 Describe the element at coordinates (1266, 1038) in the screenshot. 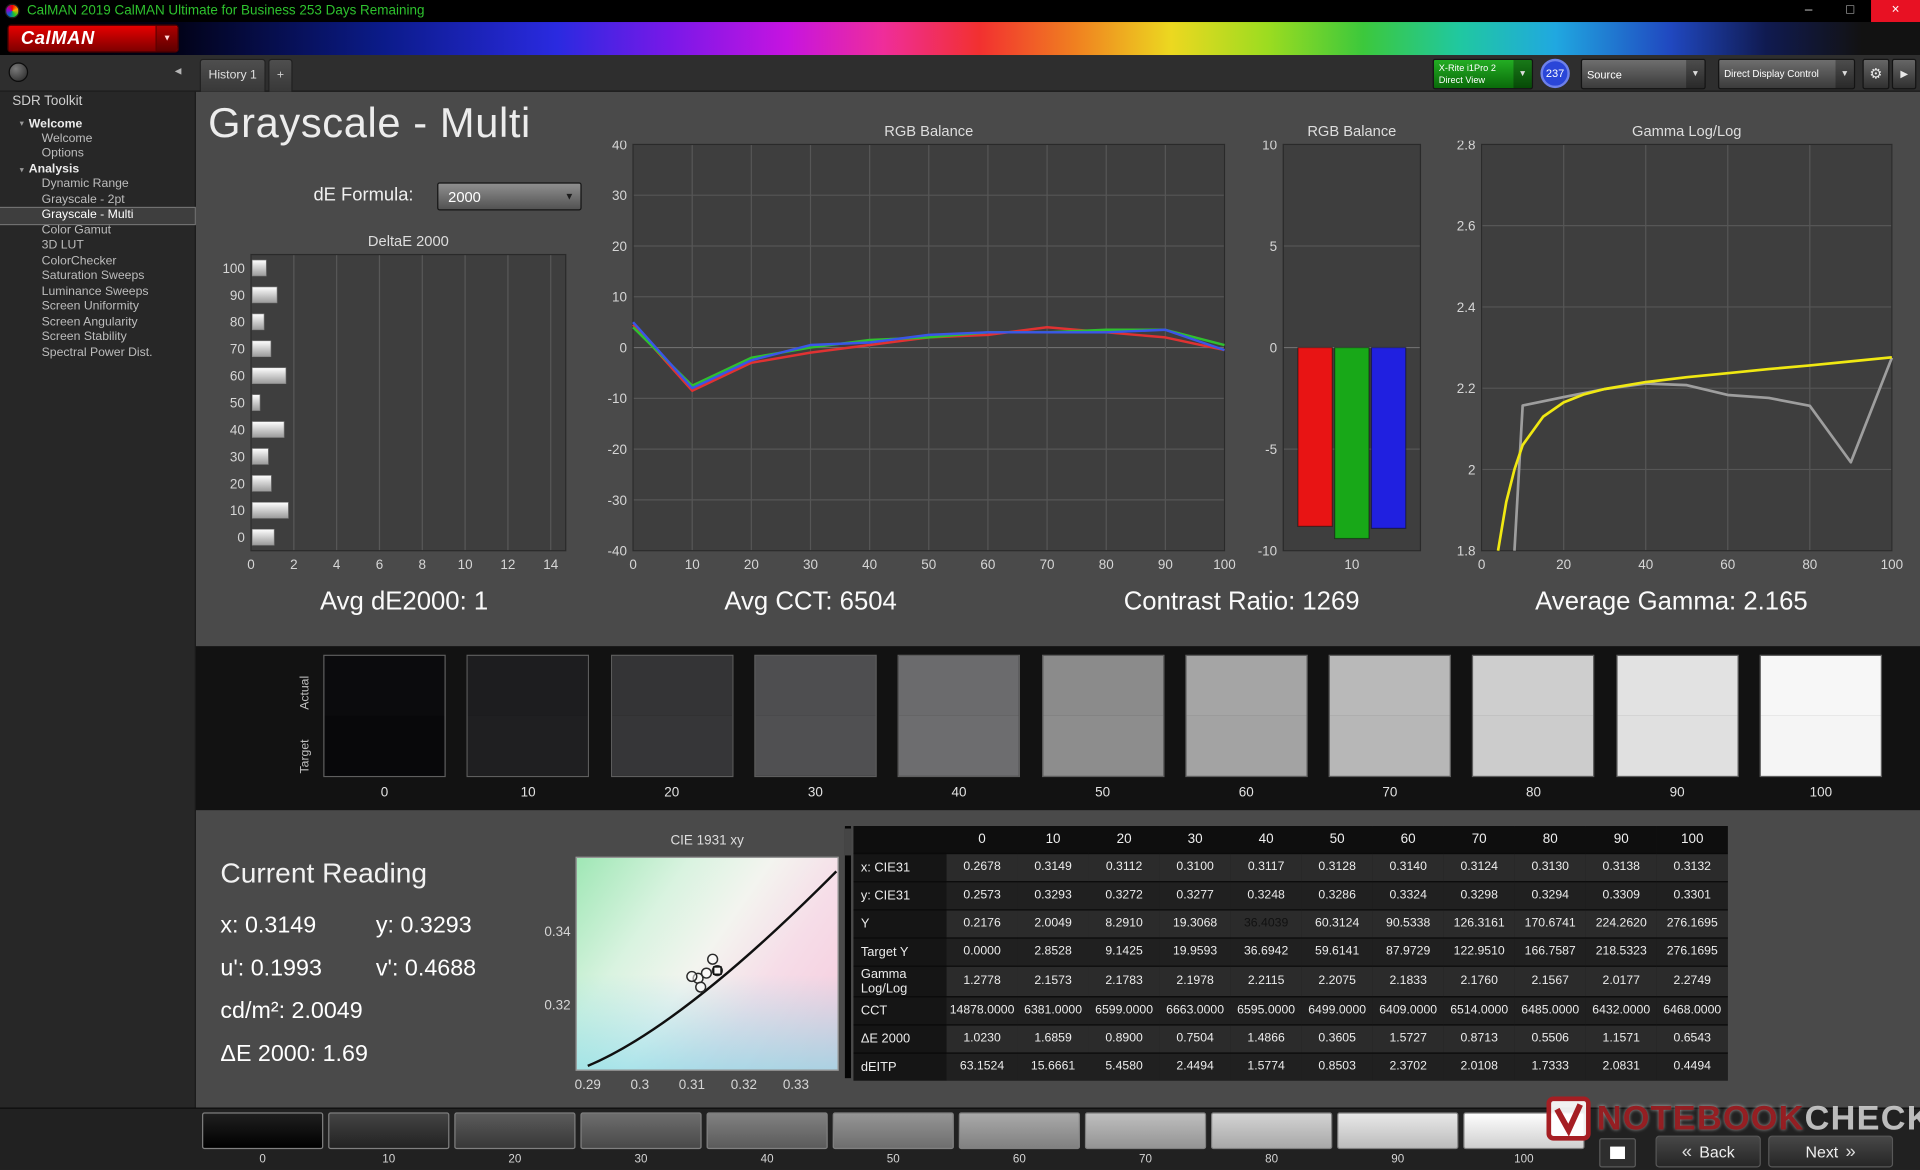

I see `table-cell: 1.4866` at that location.